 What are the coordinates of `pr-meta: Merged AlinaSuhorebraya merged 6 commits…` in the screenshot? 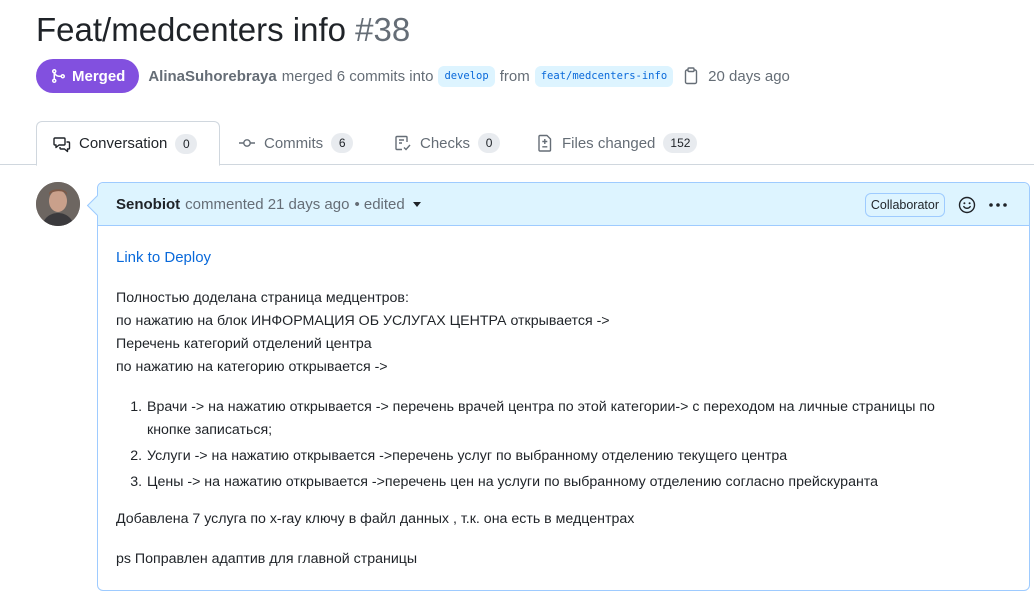 It's located at (413, 76).